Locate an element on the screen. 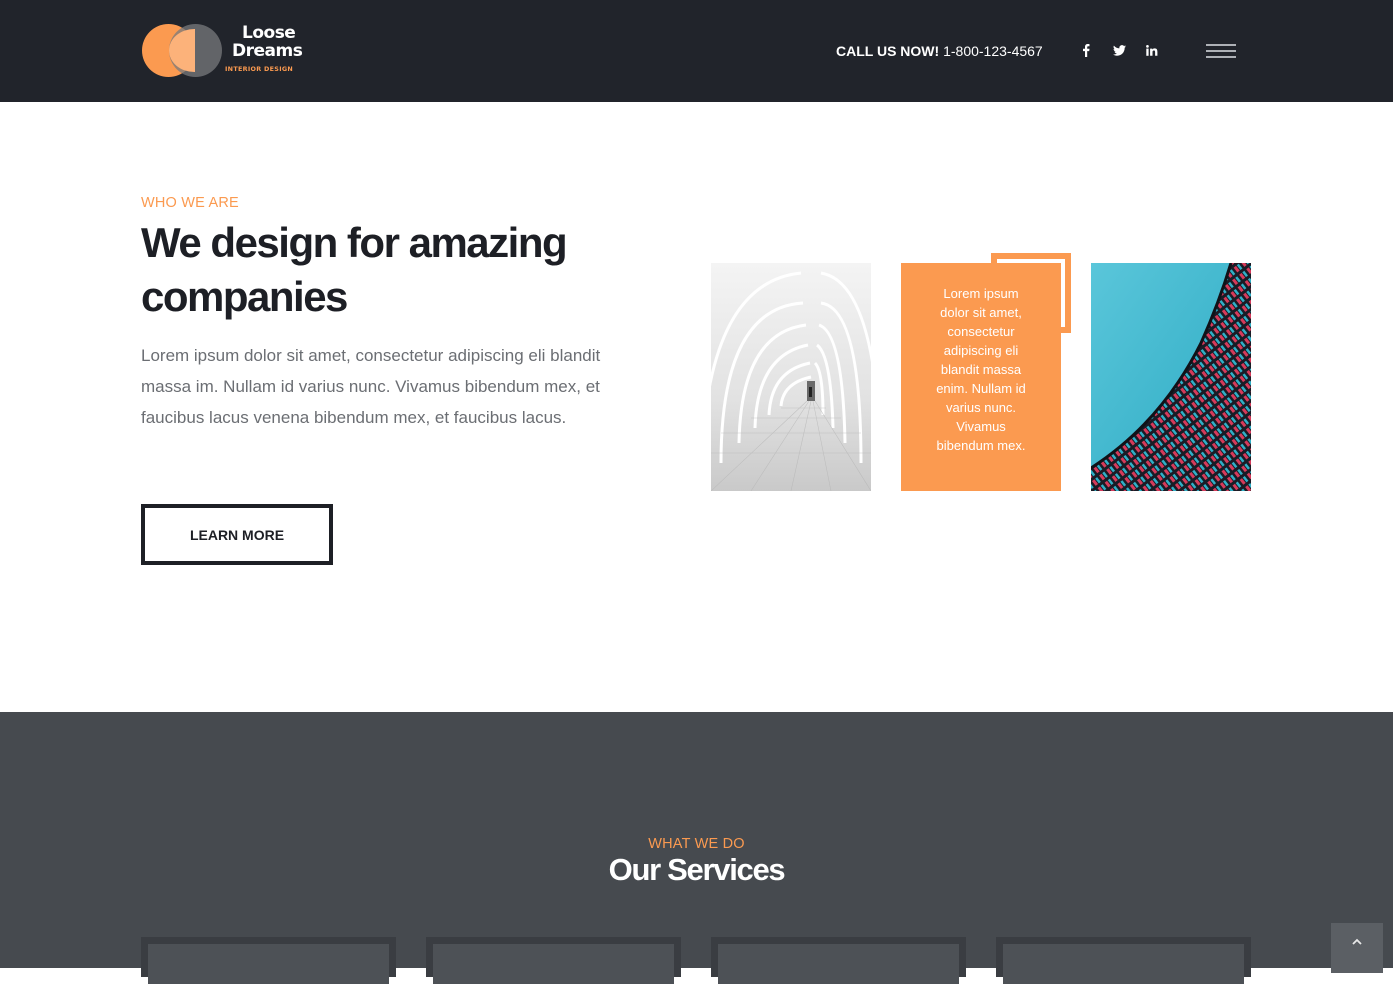 This screenshot has height=984, width=1393. call-us: CALL US NOW! 1-800-123-4567 is located at coordinates (939, 51).